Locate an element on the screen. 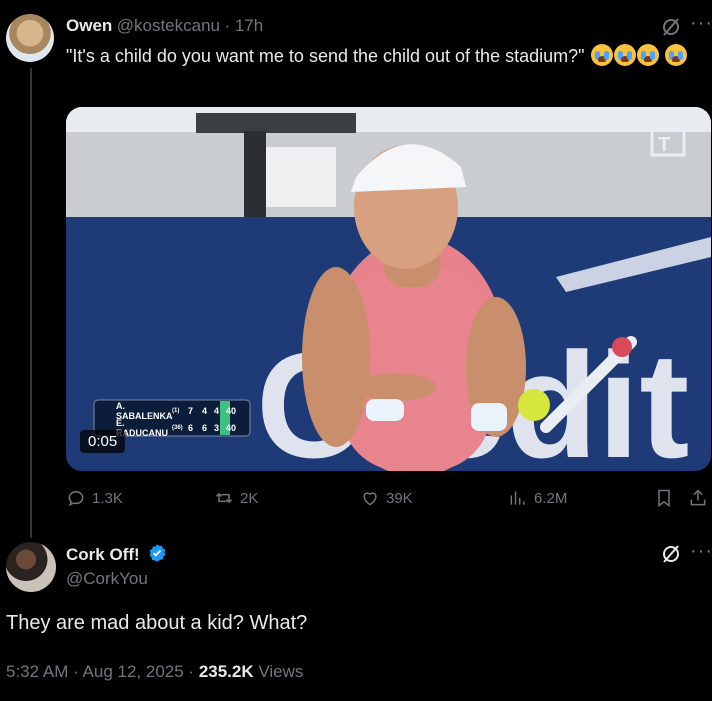  thread-line is located at coordinates (31, 303).